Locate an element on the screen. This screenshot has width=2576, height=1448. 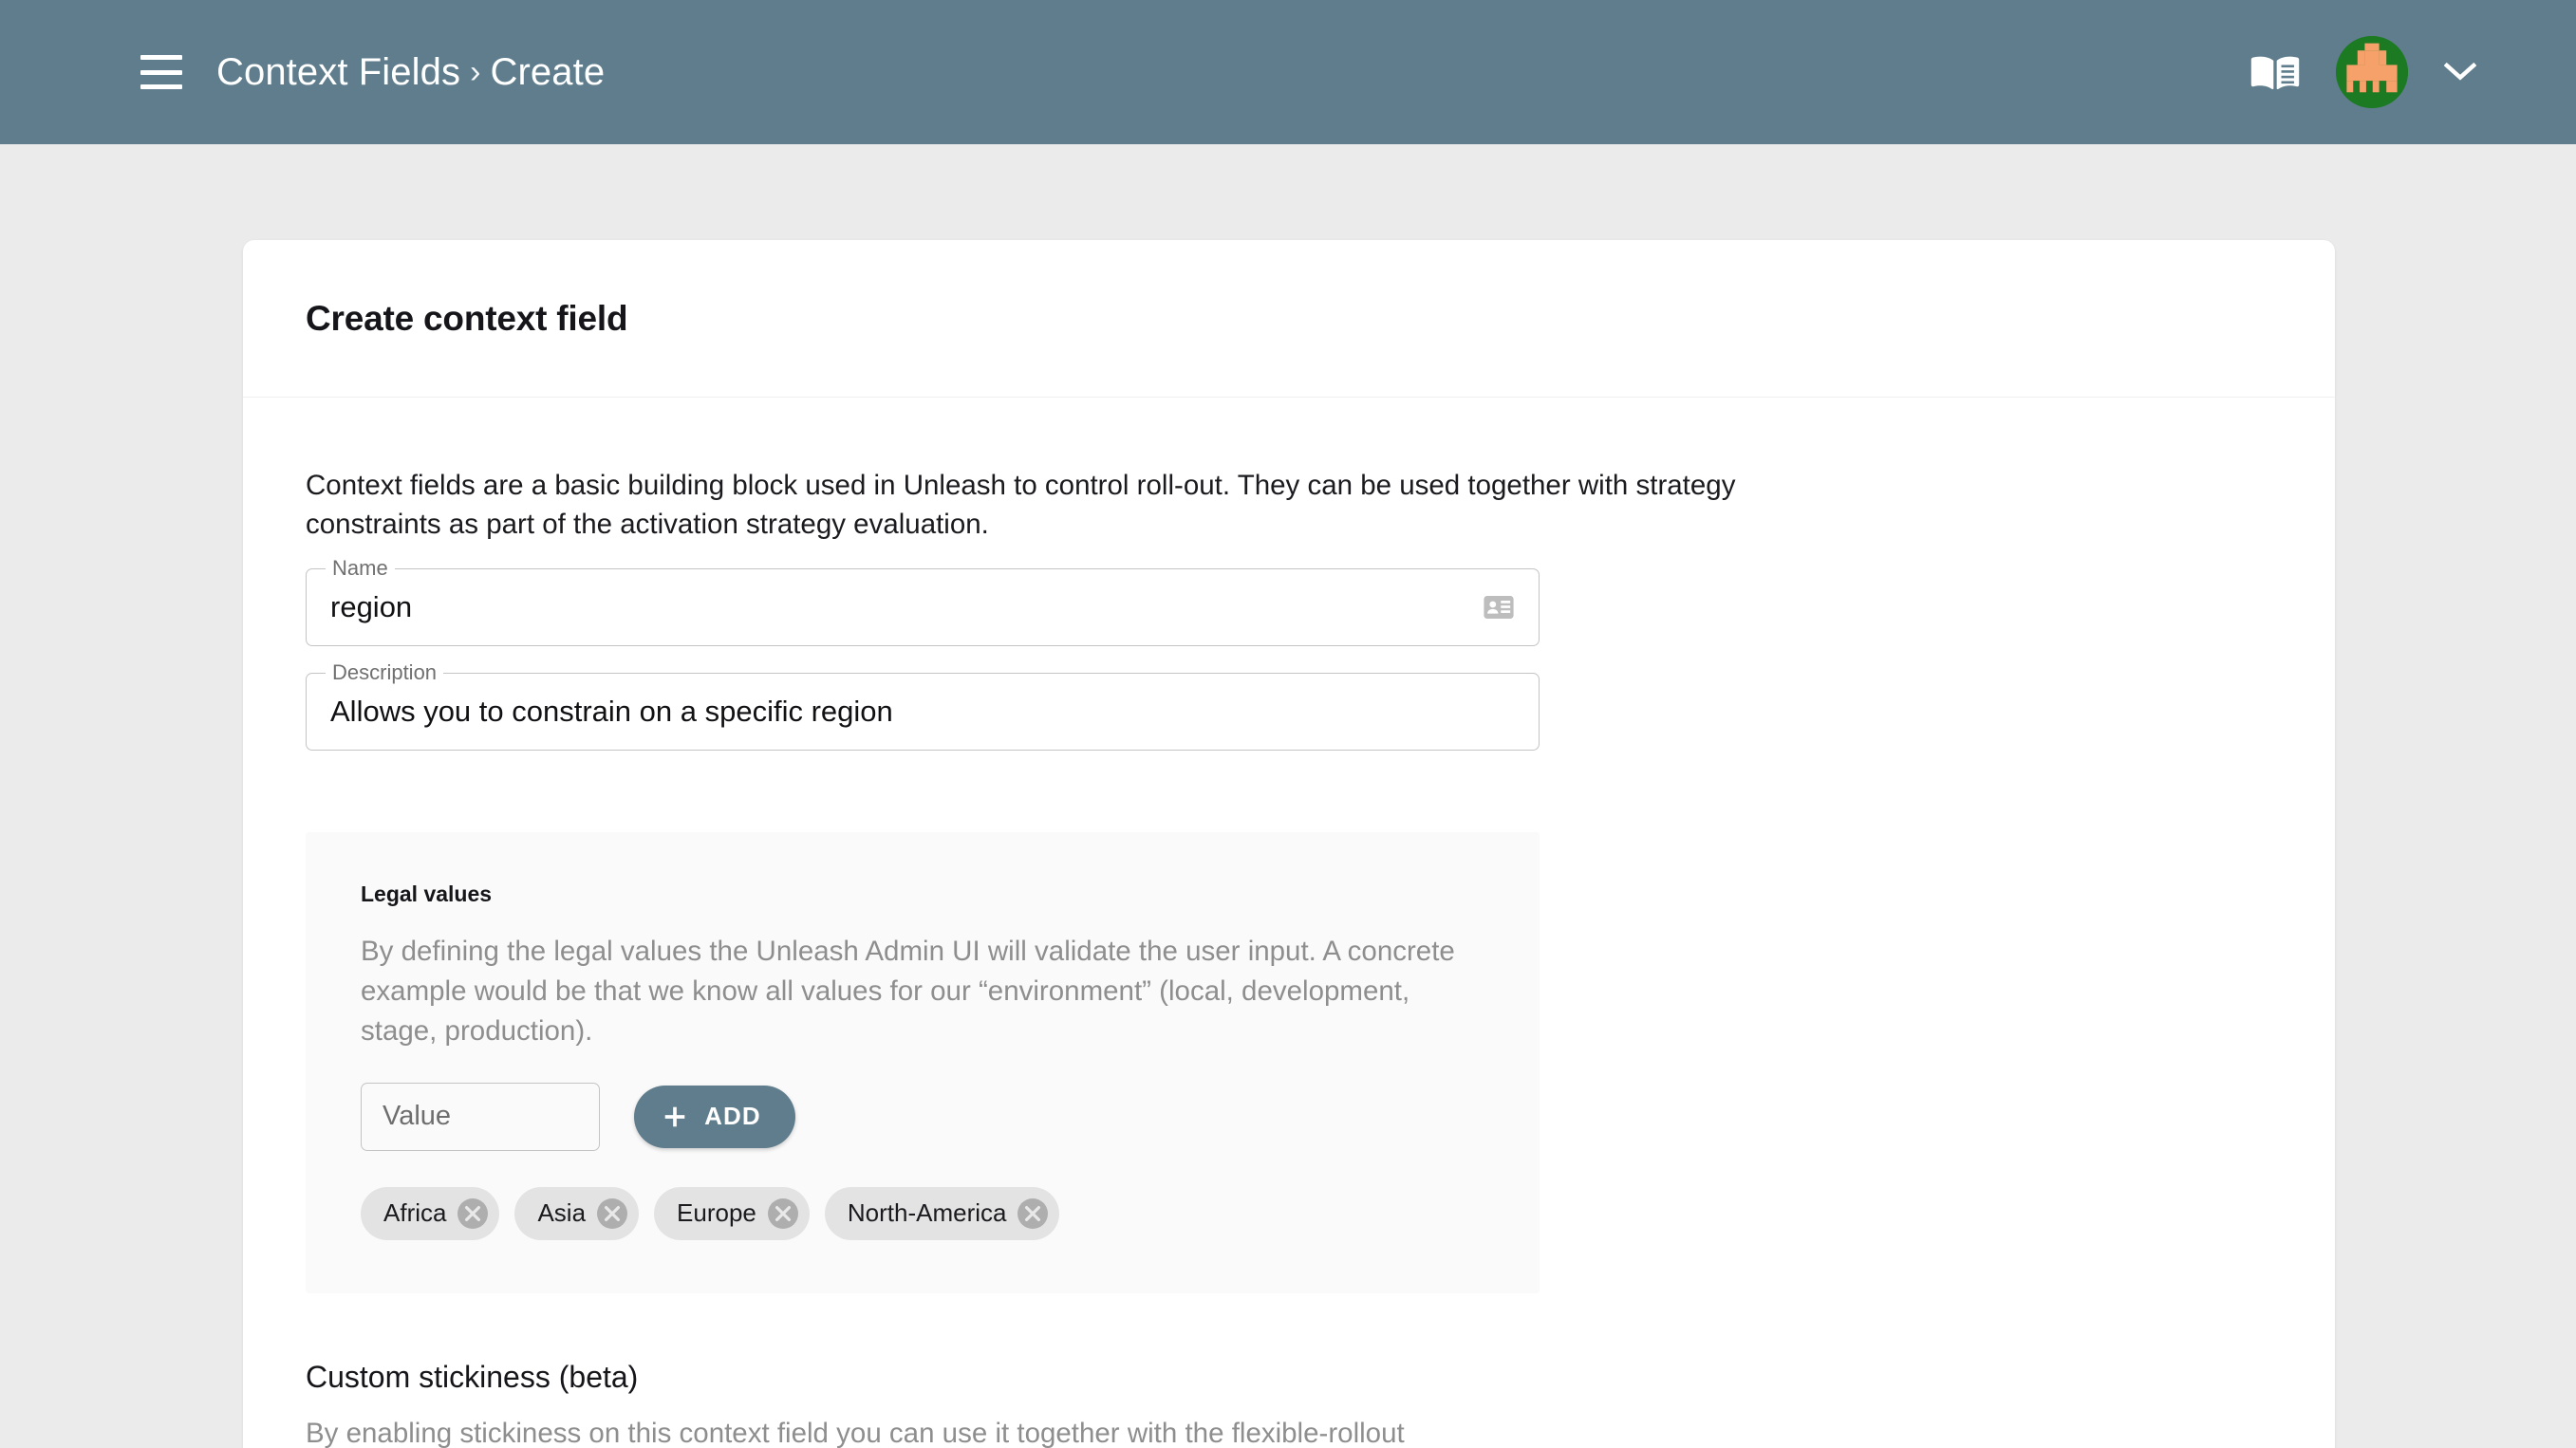
book-icon is located at coordinates (2275, 72).